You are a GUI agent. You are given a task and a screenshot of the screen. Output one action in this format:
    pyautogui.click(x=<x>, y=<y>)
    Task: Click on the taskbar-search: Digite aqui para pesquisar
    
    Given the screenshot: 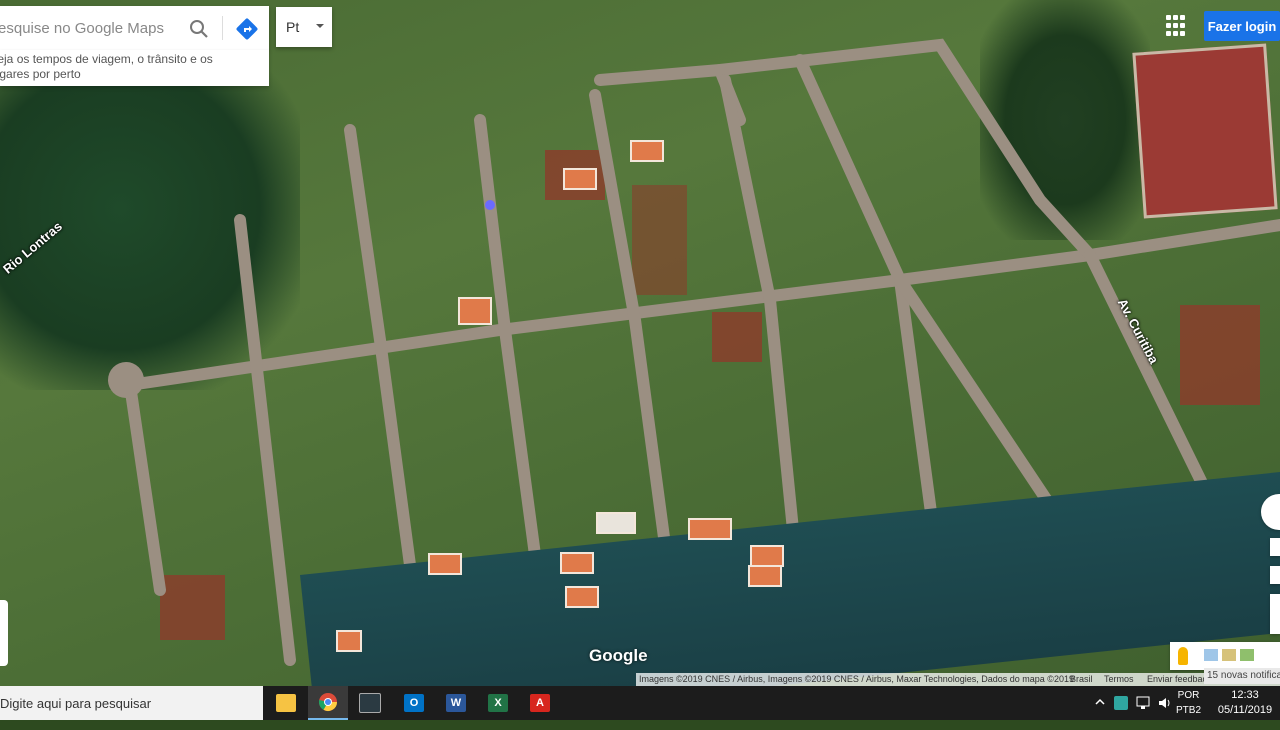 What is the action you would take?
    pyautogui.click(x=131, y=703)
    